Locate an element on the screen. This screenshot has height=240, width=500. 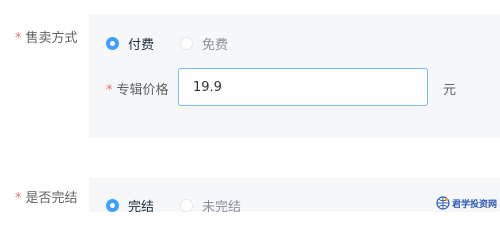
completed-label: * 是否完结 is located at coordinates (46, 196).